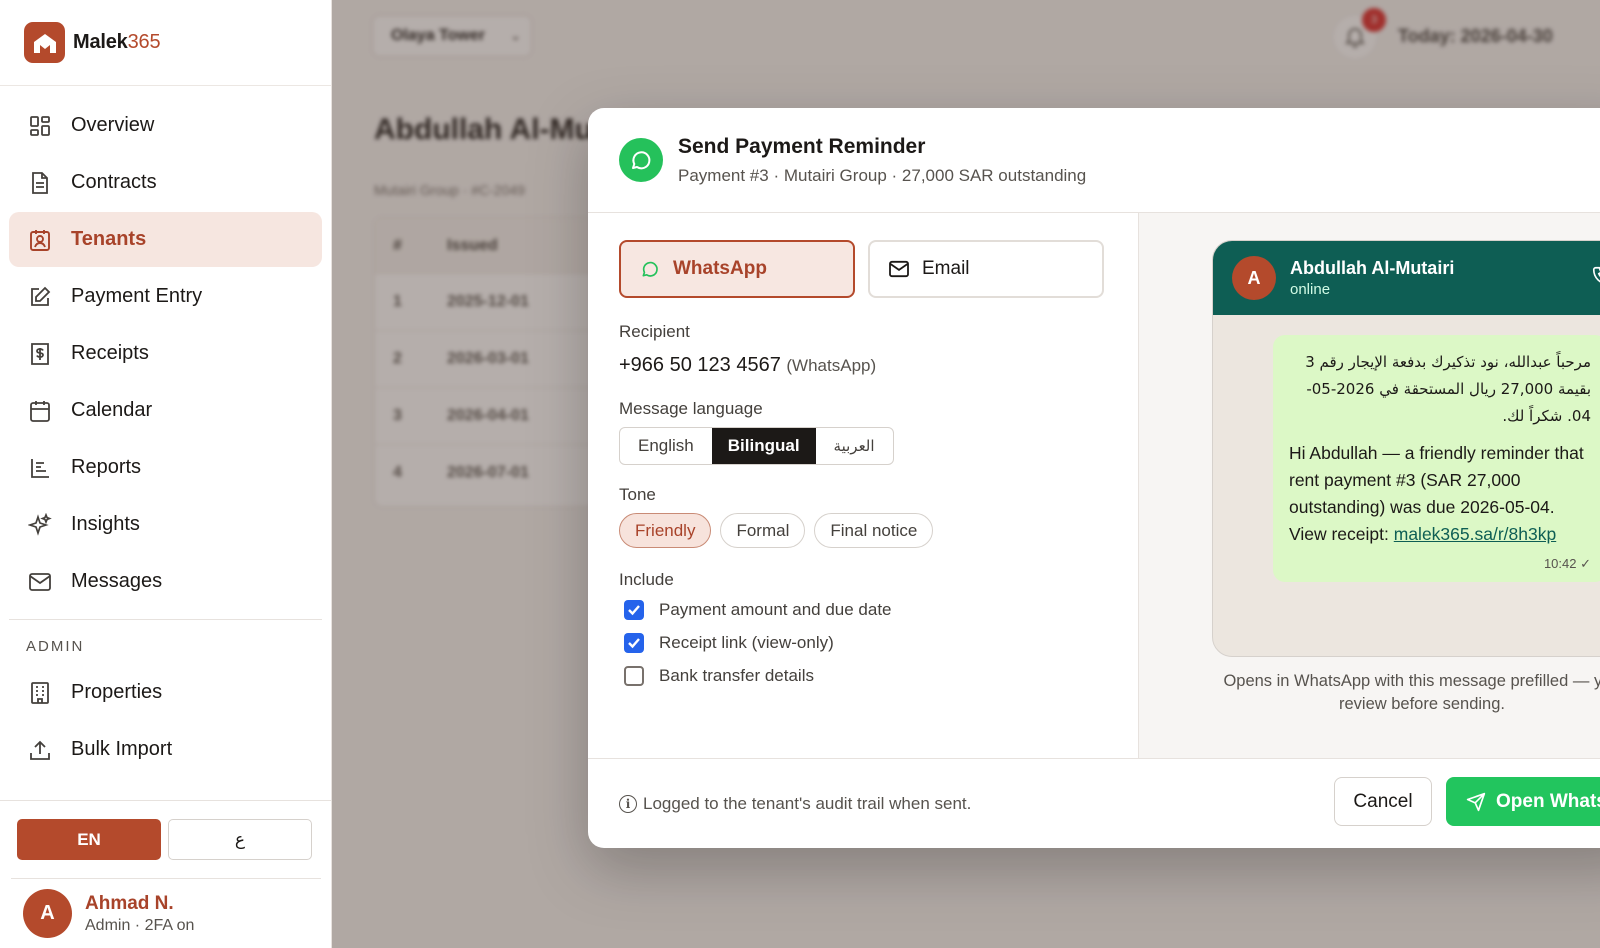 This screenshot has height=948, width=1600. What do you see at coordinates (831, 365) in the screenshot?
I see `recipient-channel: (WhatsApp)` at bounding box center [831, 365].